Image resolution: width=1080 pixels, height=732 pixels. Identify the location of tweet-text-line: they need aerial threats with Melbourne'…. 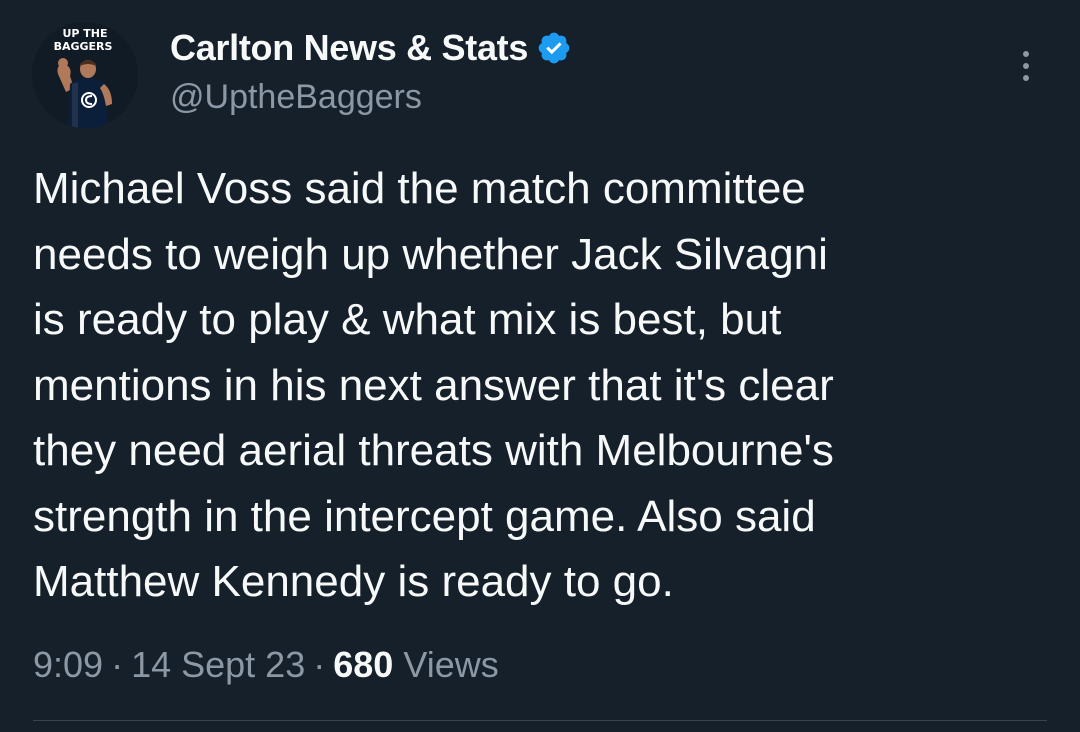
(433, 450).